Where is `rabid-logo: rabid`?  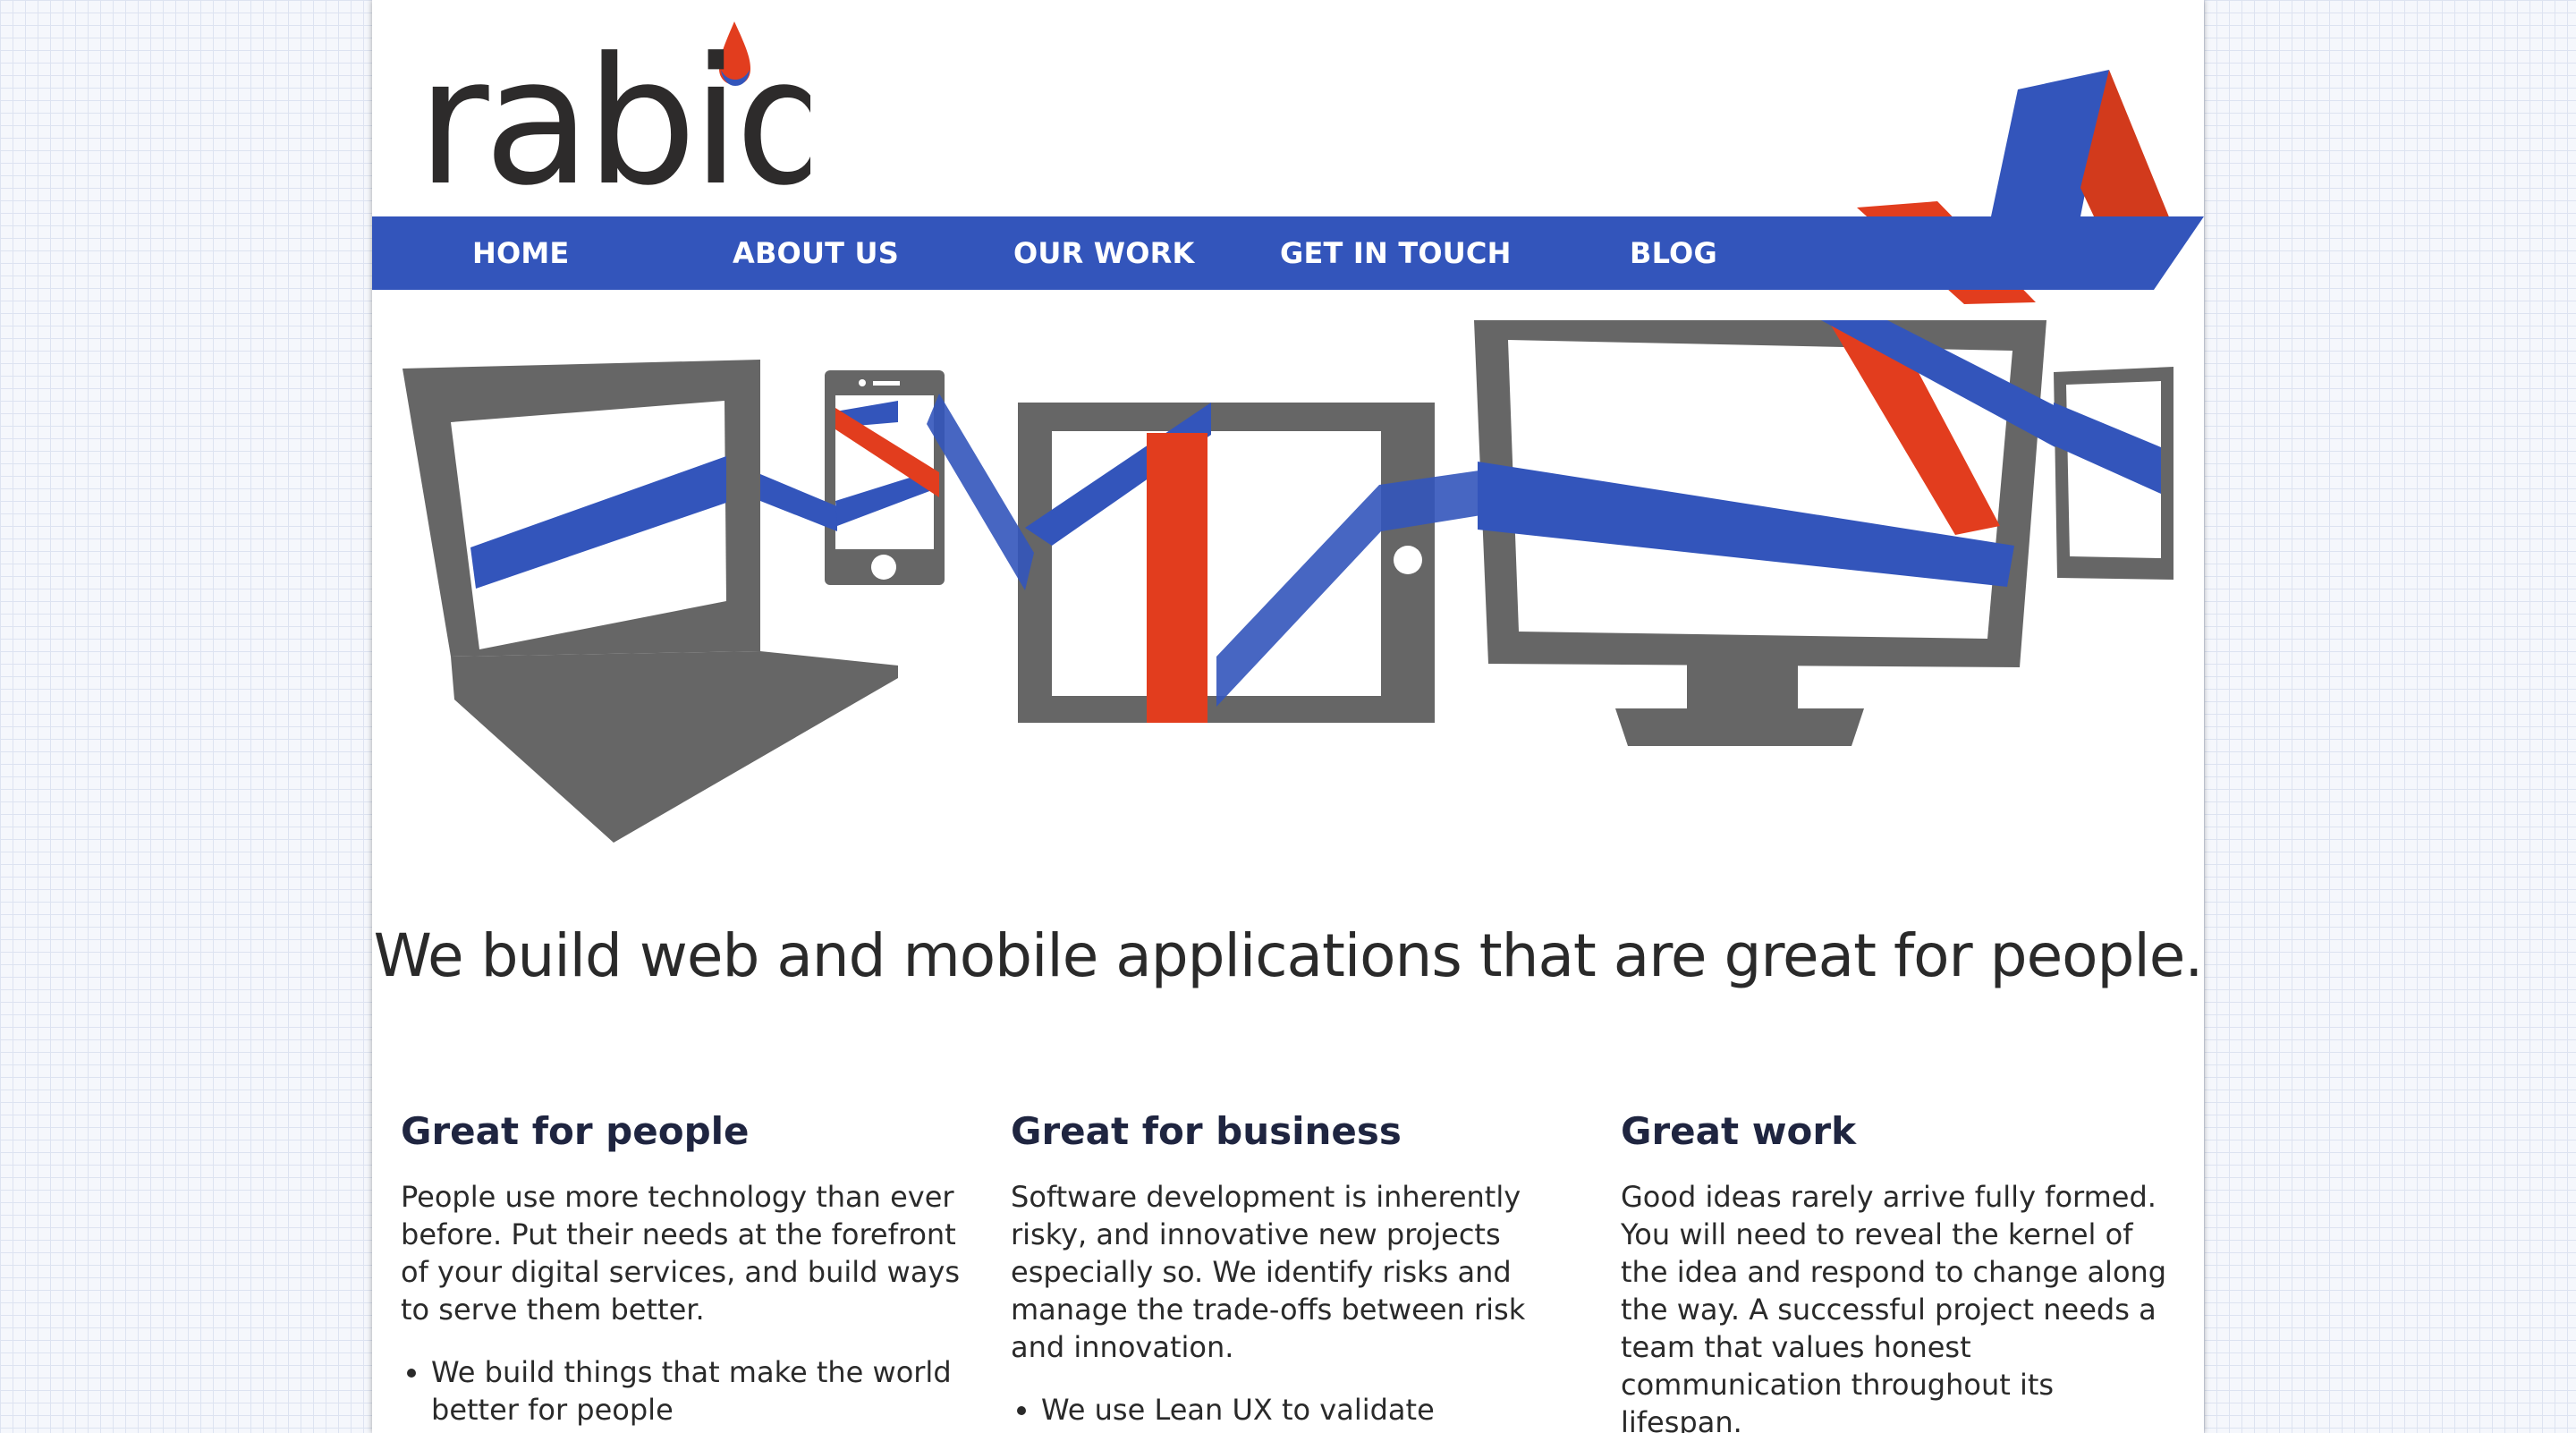 rabid-logo: rabid is located at coordinates (631, 122).